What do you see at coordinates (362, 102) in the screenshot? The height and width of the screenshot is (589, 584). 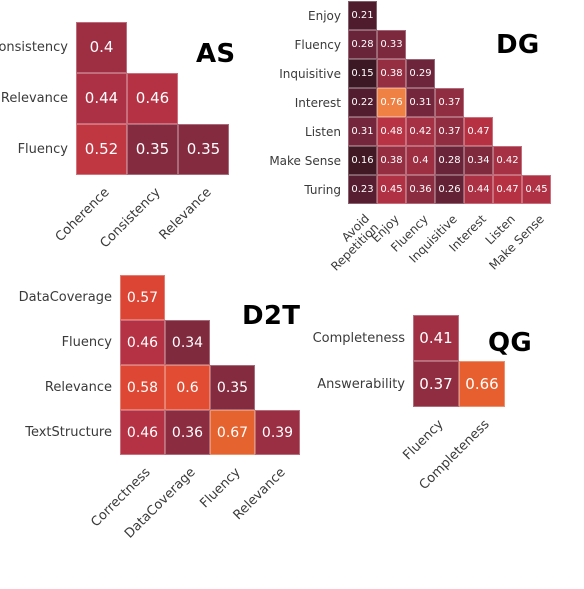 I see `heatmap-cell: 0.22` at bounding box center [362, 102].